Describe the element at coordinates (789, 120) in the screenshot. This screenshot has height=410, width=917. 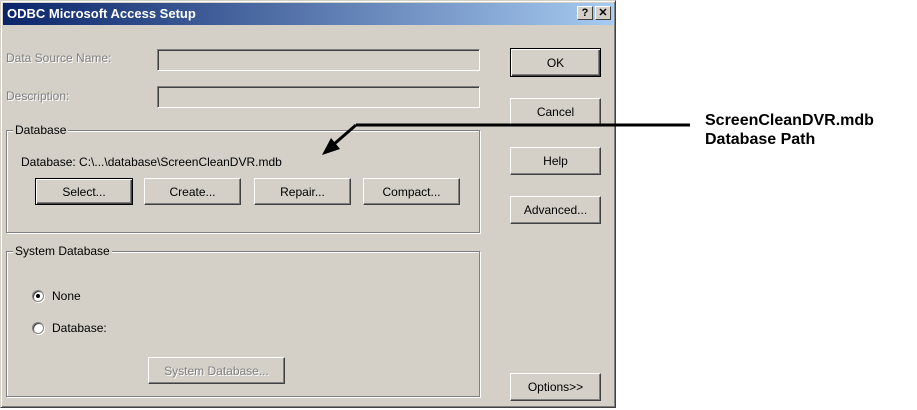
I see `annotation-line-1: ScreenCleanDVR.mdb` at that location.